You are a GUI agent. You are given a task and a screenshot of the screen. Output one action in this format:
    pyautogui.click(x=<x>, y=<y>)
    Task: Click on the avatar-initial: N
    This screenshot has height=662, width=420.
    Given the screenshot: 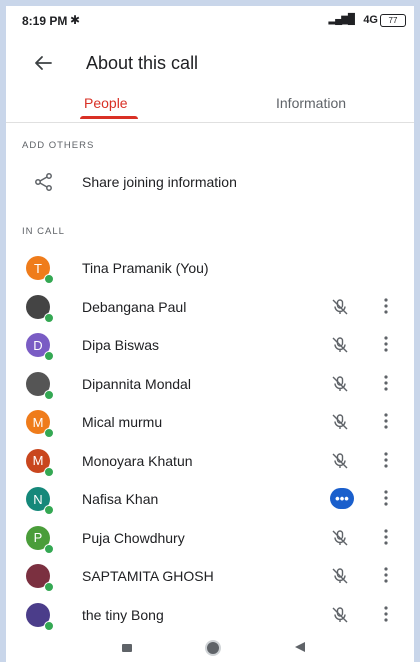 What is the action you would take?
    pyautogui.click(x=38, y=499)
    